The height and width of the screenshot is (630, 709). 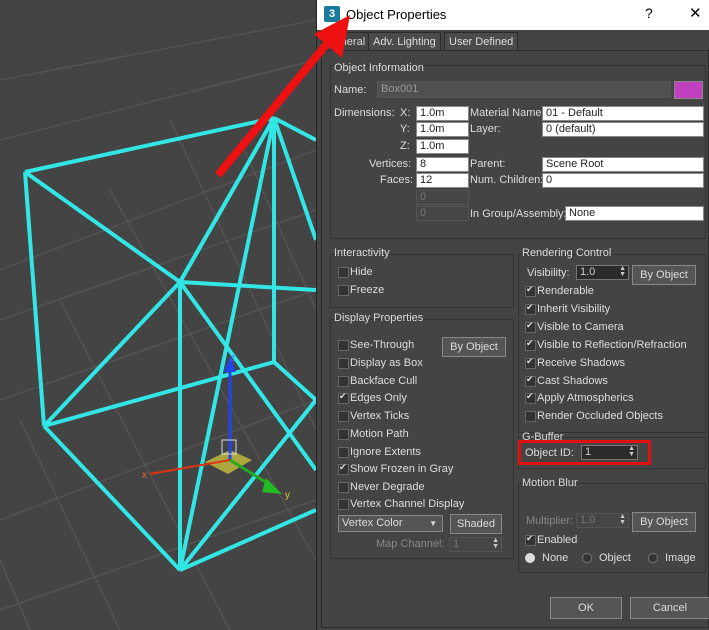 What do you see at coordinates (680, 558) in the screenshot?
I see `image-radio-label: Image` at bounding box center [680, 558].